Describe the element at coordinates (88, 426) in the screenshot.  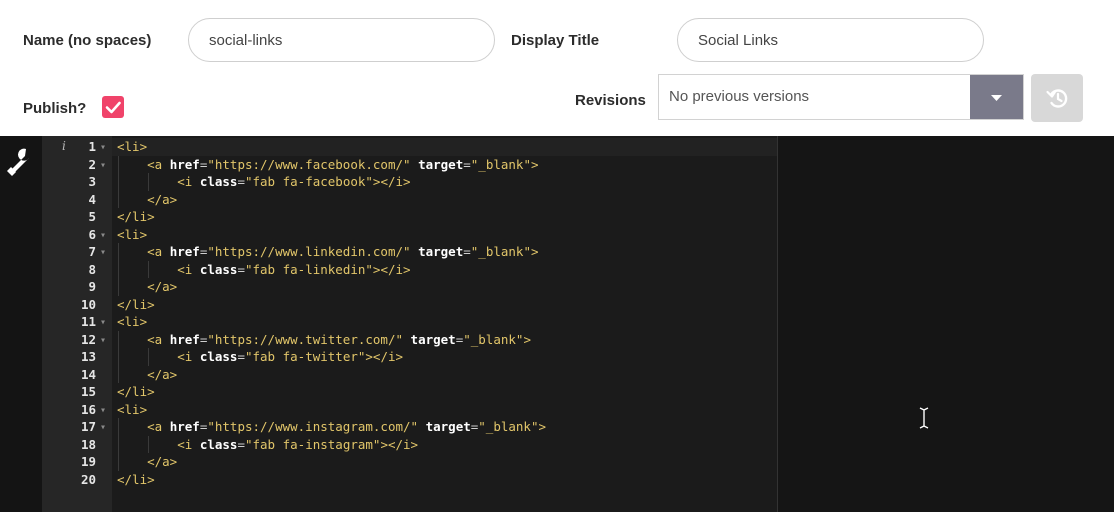
I see `line-number: 17` at that location.